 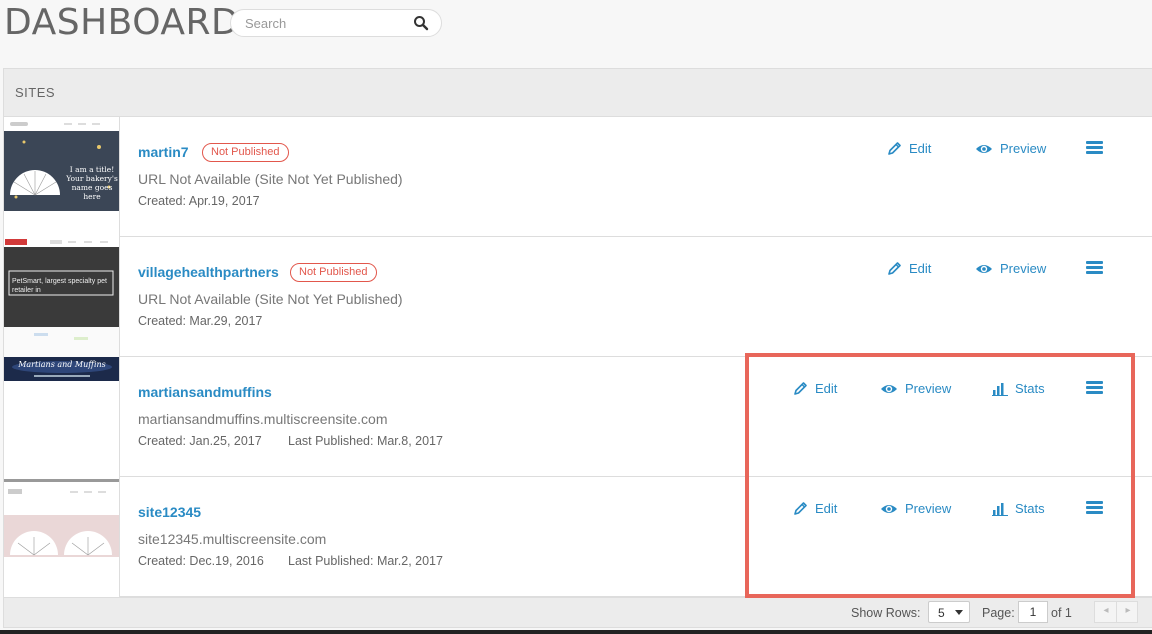 What do you see at coordinates (949, 612) in the screenshot?
I see `rows-per-page-select: 5` at bounding box center [949, 612].